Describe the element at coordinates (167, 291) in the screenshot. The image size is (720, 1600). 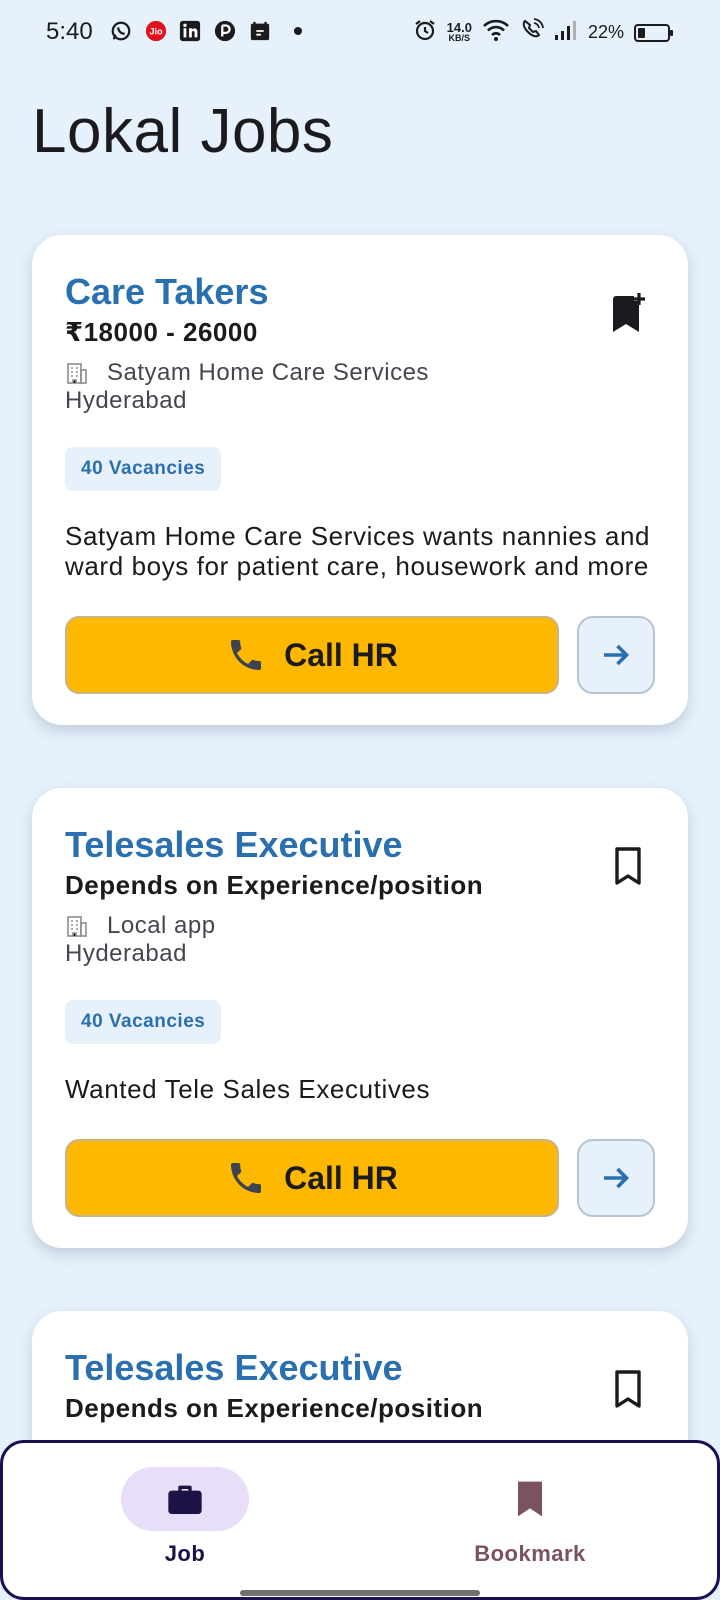
I see `job-title: Care Takers` at that location.